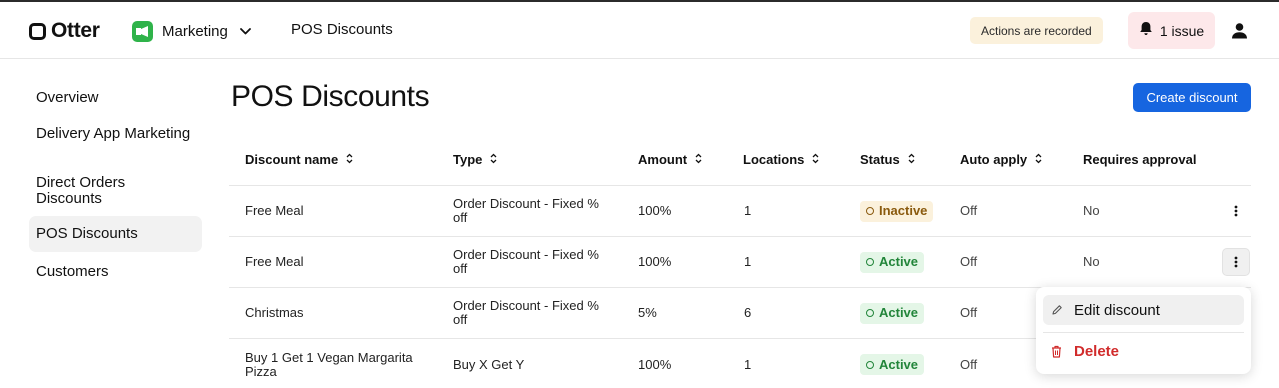  I want to click on column-header-amount: Amount, so click(670, 159).